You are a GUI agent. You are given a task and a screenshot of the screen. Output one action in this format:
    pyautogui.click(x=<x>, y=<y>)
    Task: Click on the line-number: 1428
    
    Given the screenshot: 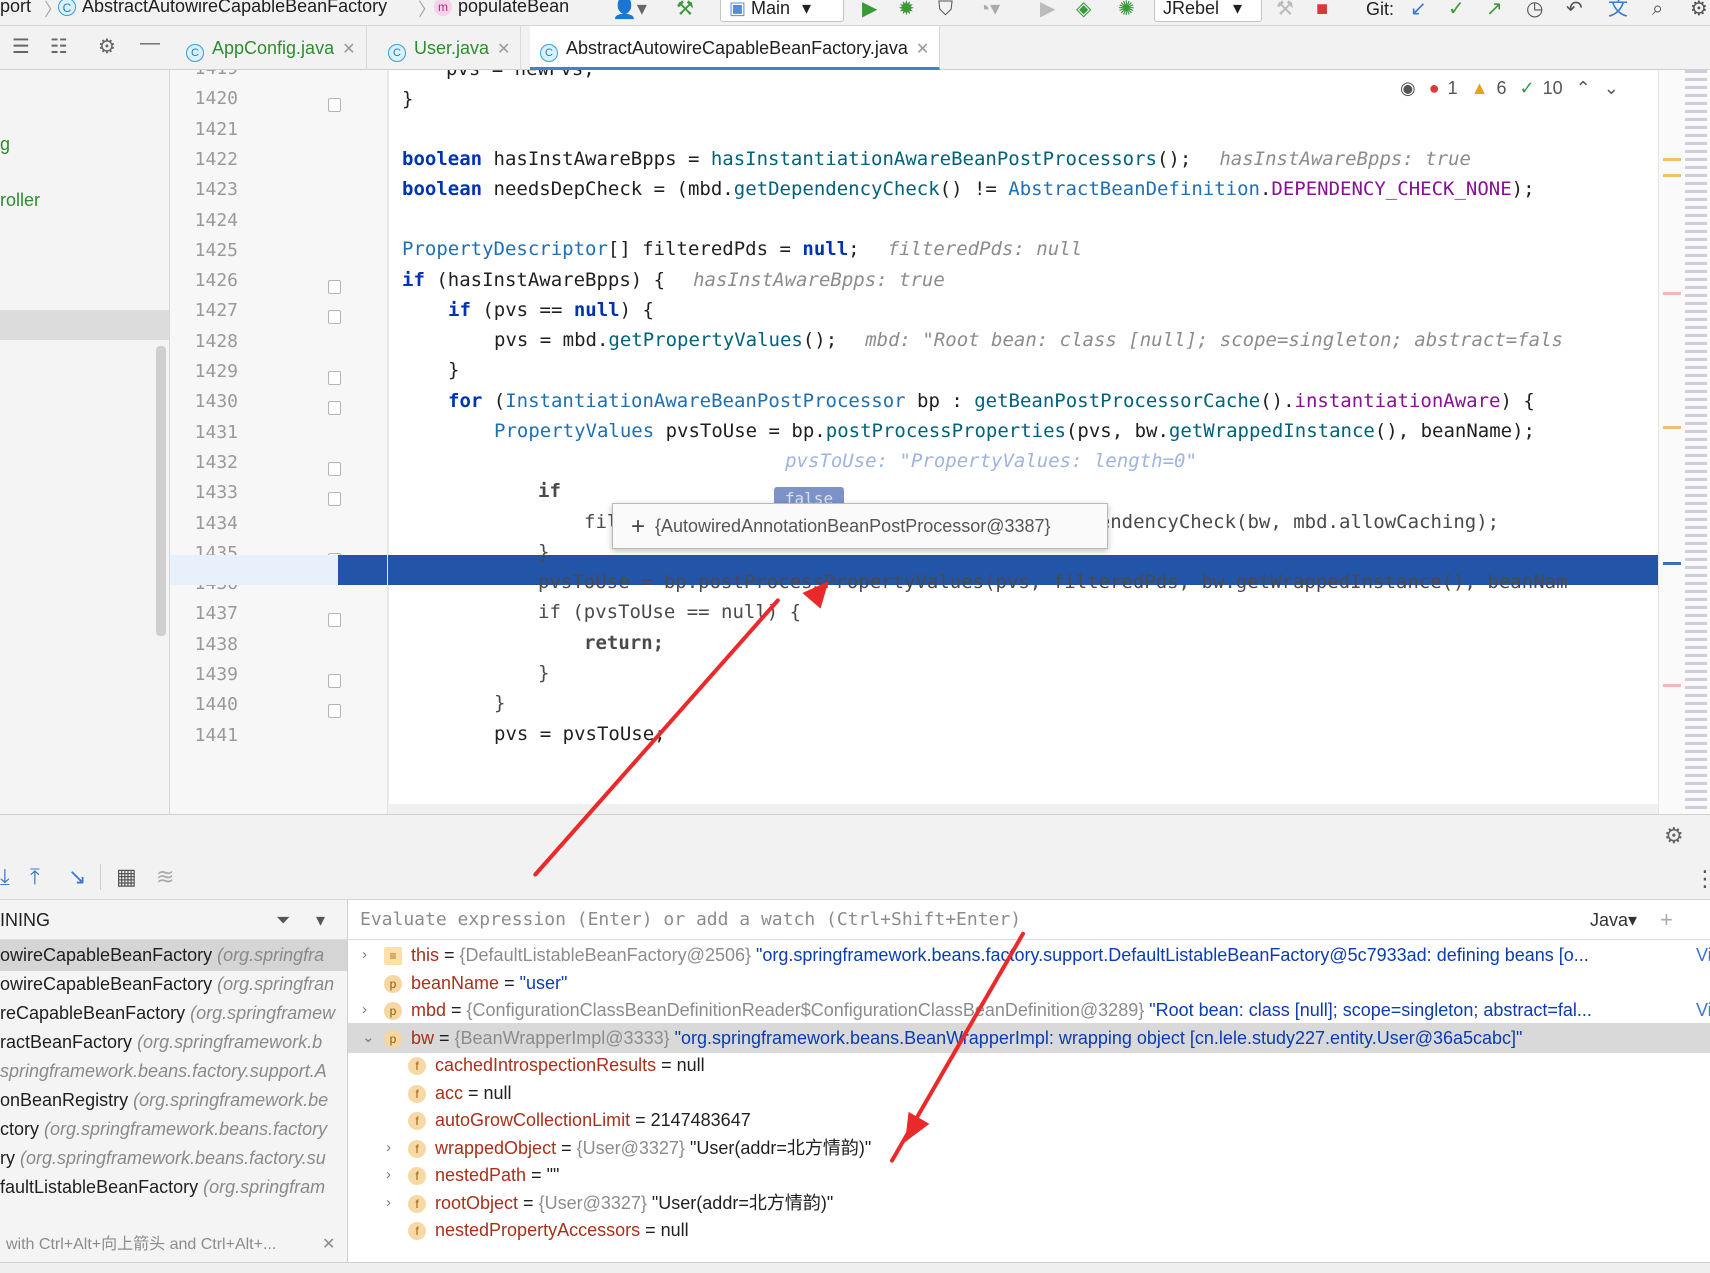 What is the action you would take?
    pyautogui.click(x=208, y=341)
    